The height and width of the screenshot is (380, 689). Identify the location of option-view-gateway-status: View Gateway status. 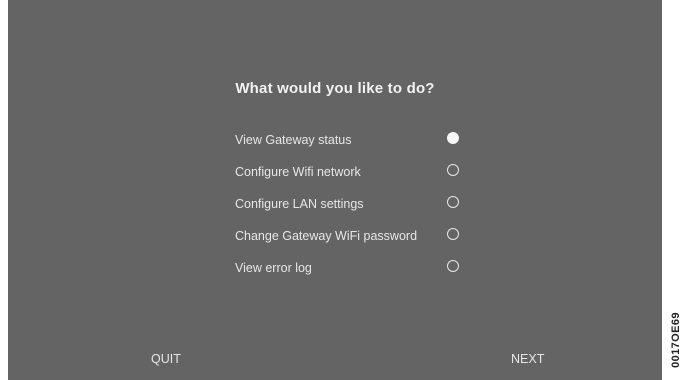
(355, 140).